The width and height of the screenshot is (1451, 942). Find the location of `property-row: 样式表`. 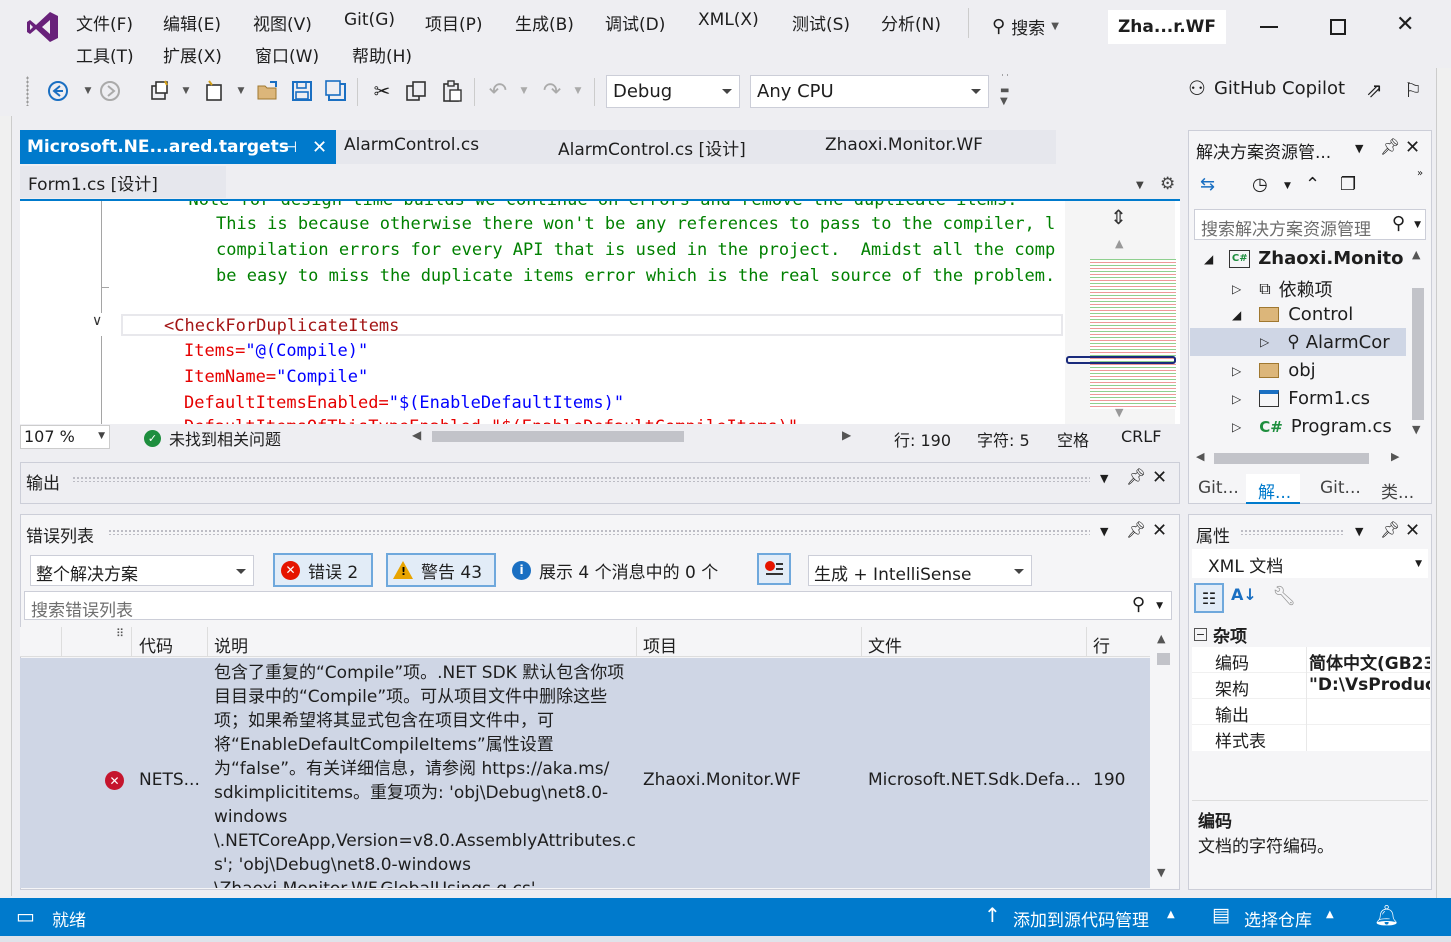

property-row: 样式表 is located at coordinates (1311, 738).